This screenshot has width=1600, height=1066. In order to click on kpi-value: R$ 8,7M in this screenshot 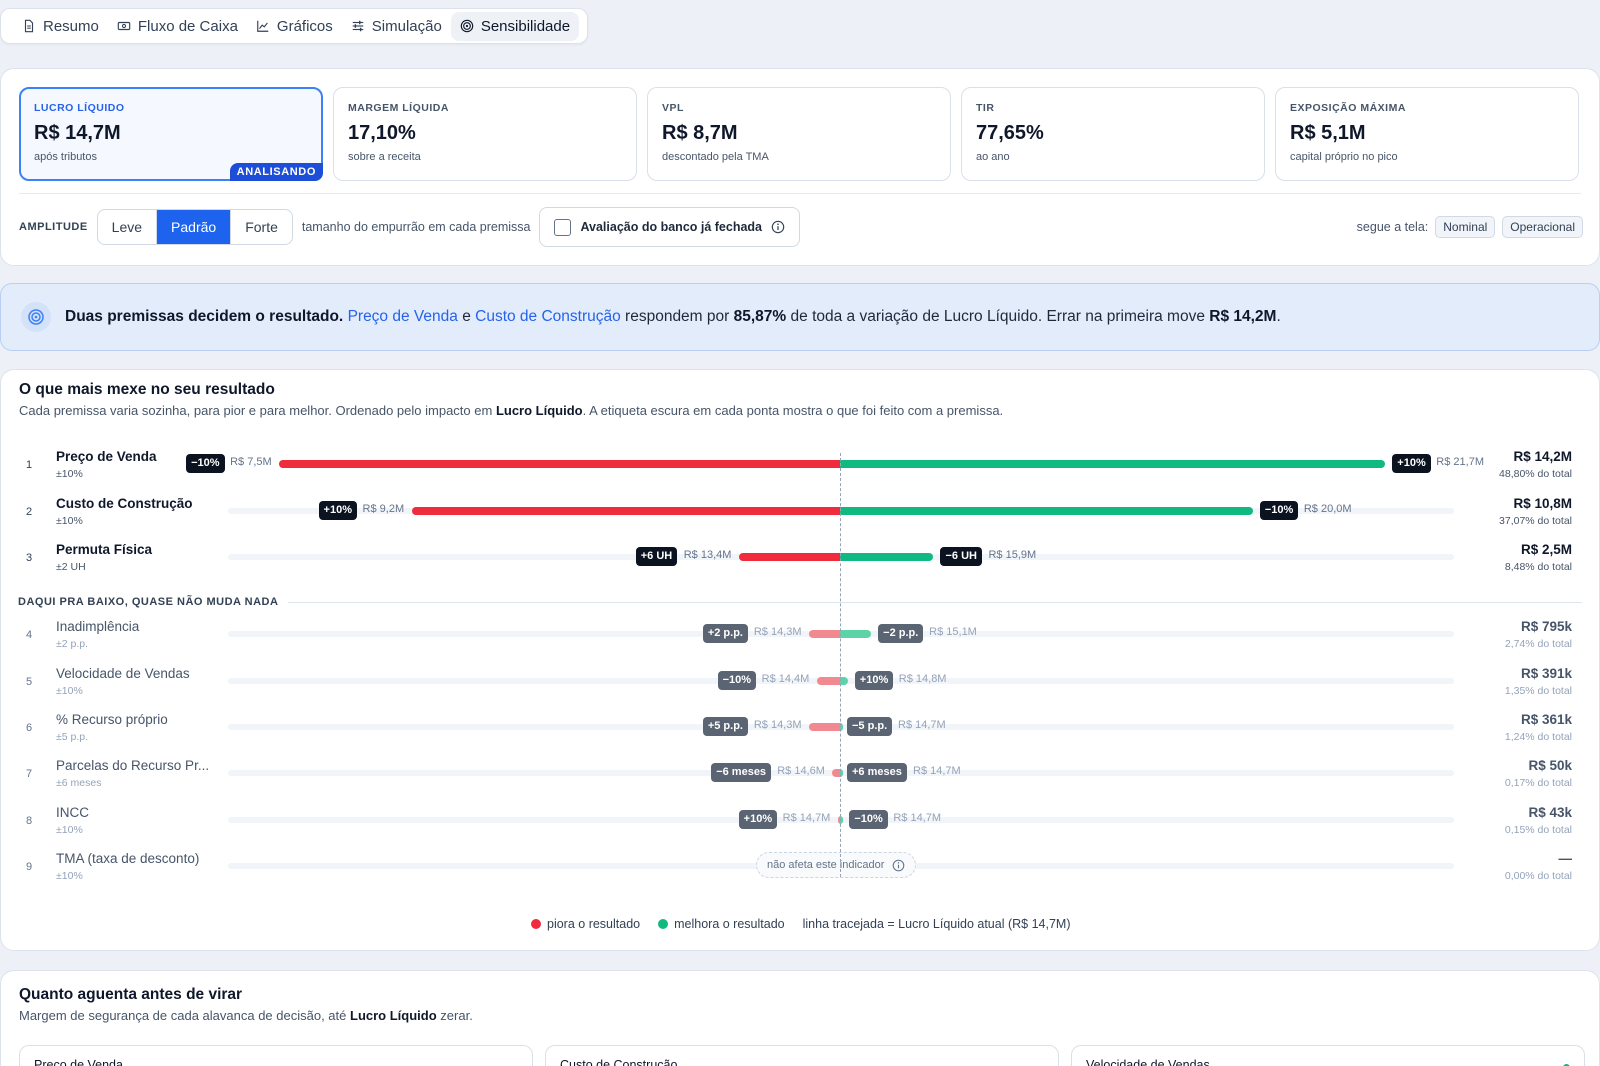, I will do `click(700, 133)`.